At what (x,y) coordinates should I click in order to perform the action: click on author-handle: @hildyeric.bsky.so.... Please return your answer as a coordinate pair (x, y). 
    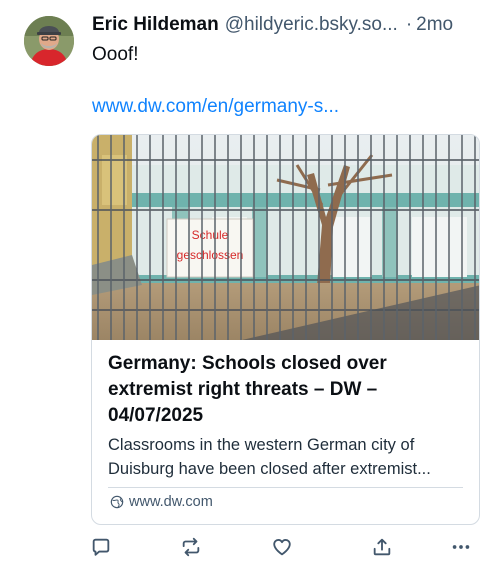
    Looking at the image, I should click on (311, 25).